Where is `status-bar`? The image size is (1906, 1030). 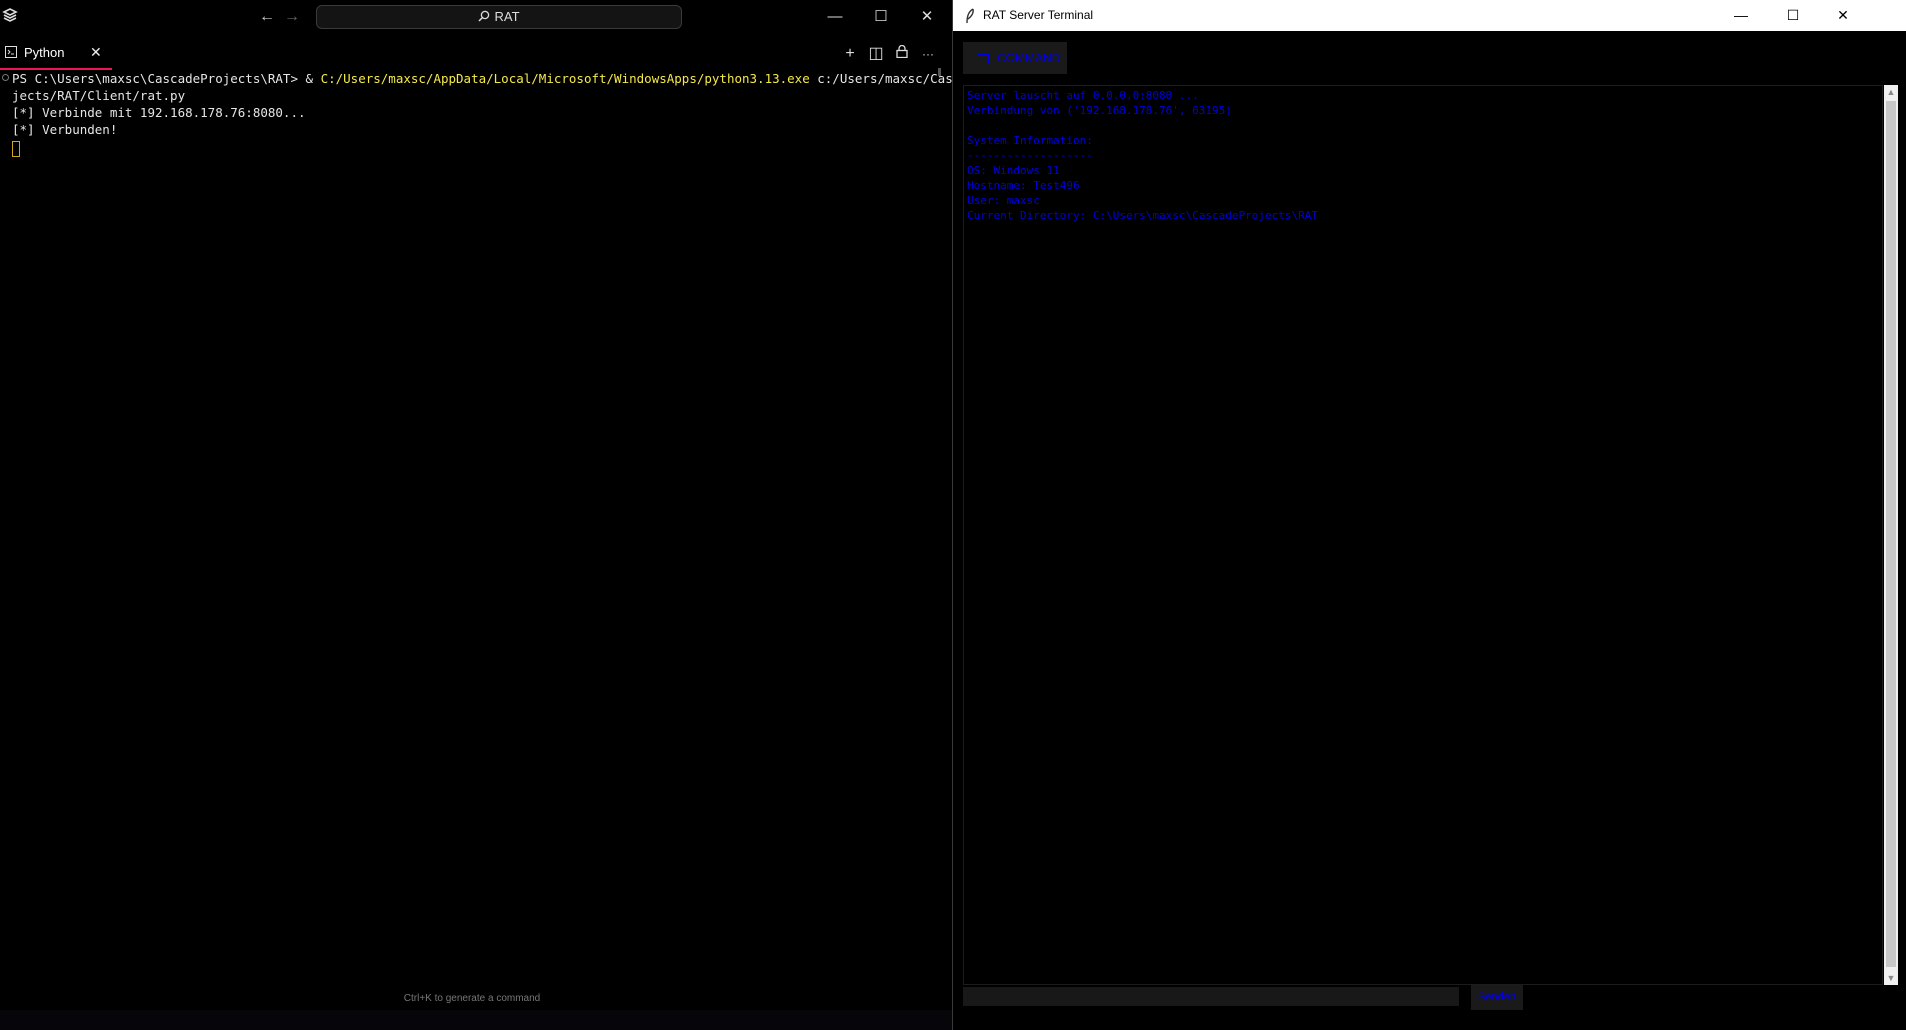
status-bar is located at coordinates (476, 1020).